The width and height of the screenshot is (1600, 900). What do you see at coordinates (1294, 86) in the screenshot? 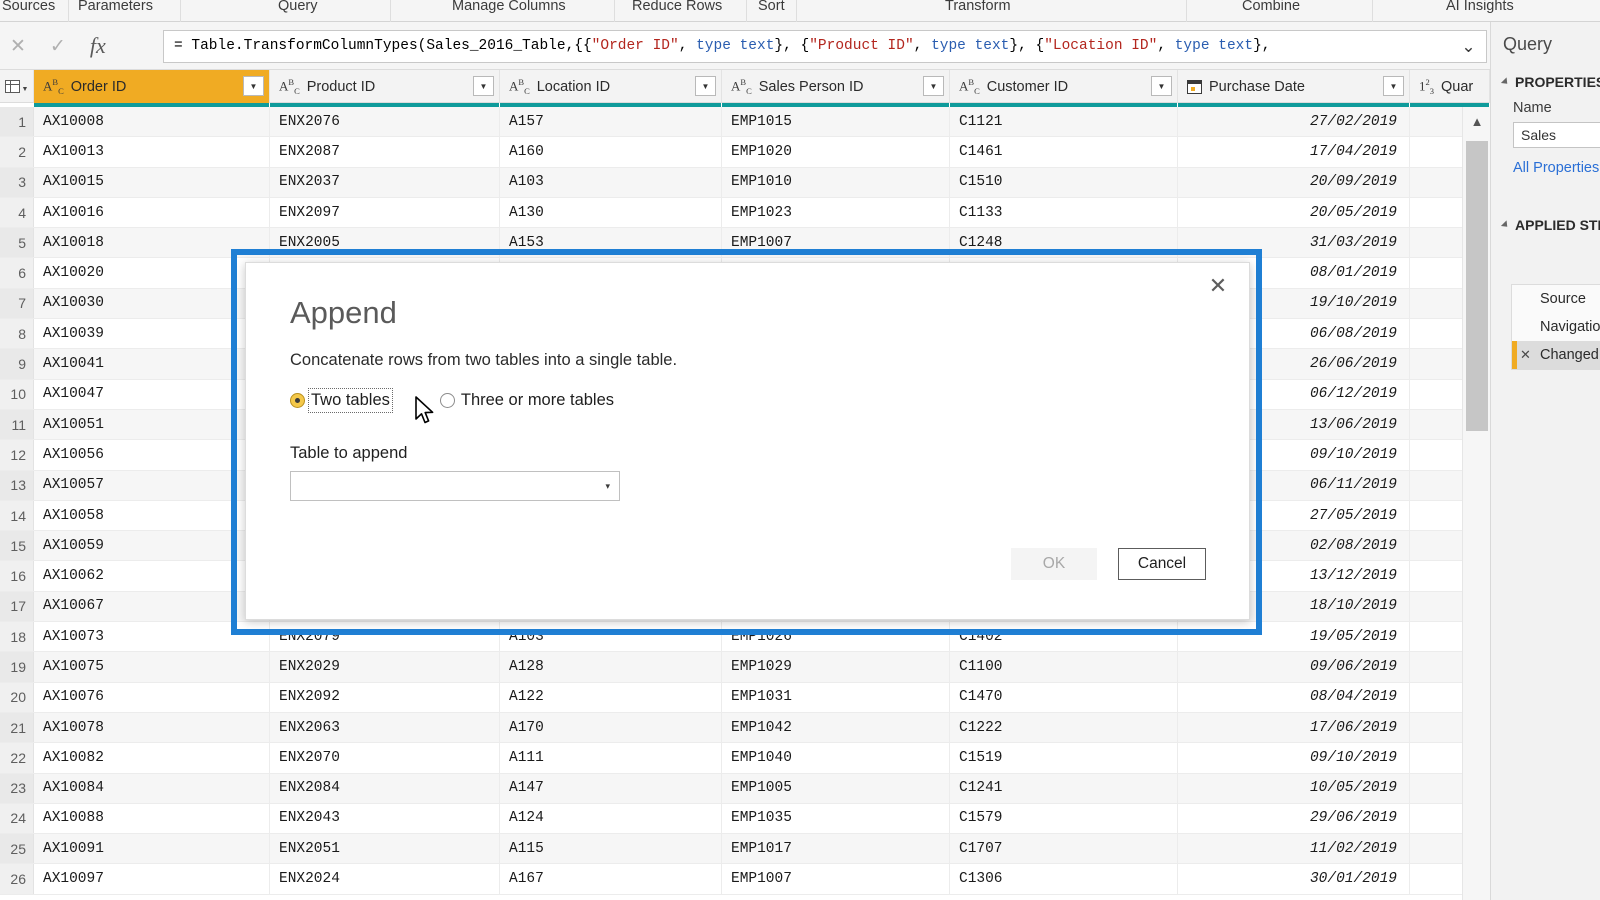
I see `column-header-purchase-date: Purchase Date ▼` at bounding box center [1294, 86].